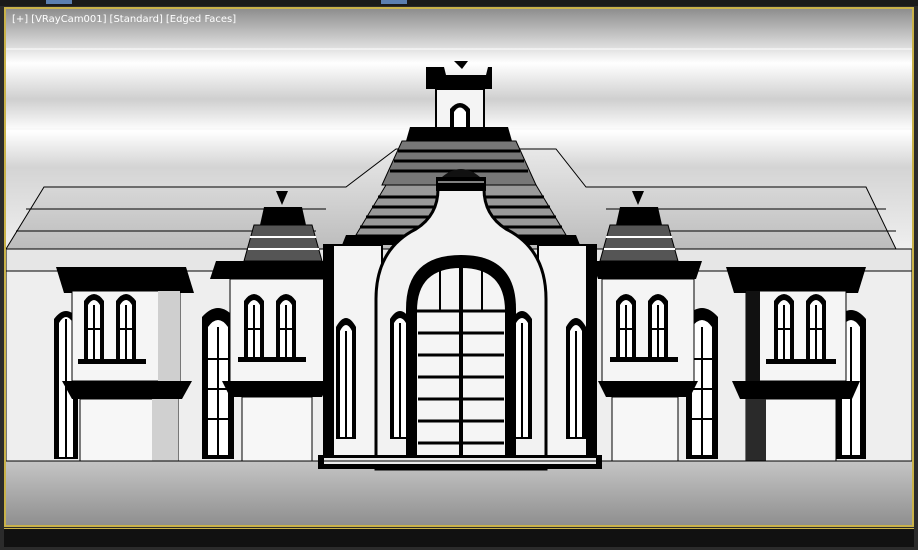  What do you see at coordinates (459, 3) in the screenshot?
I see `top-toolbar-strip` at bounding box center [459, 3].